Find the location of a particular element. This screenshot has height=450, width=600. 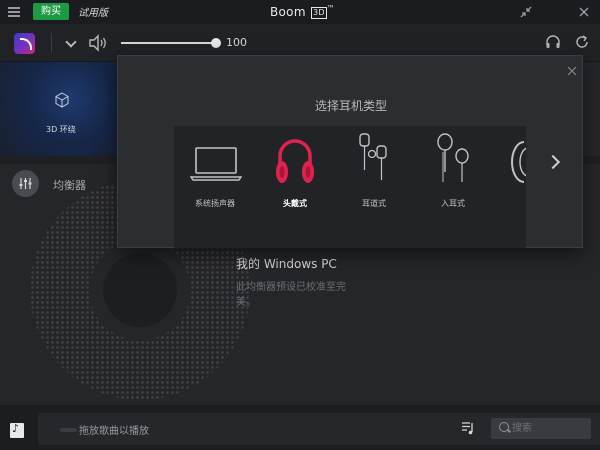

surround-tile: 3D 环绕 is located at coordinates (59, 109).